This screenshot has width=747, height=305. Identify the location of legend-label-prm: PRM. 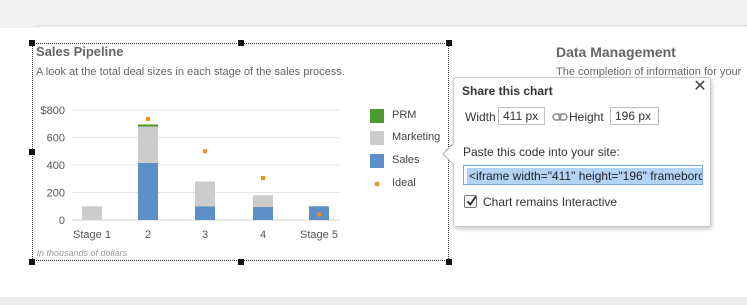
(404, 115).